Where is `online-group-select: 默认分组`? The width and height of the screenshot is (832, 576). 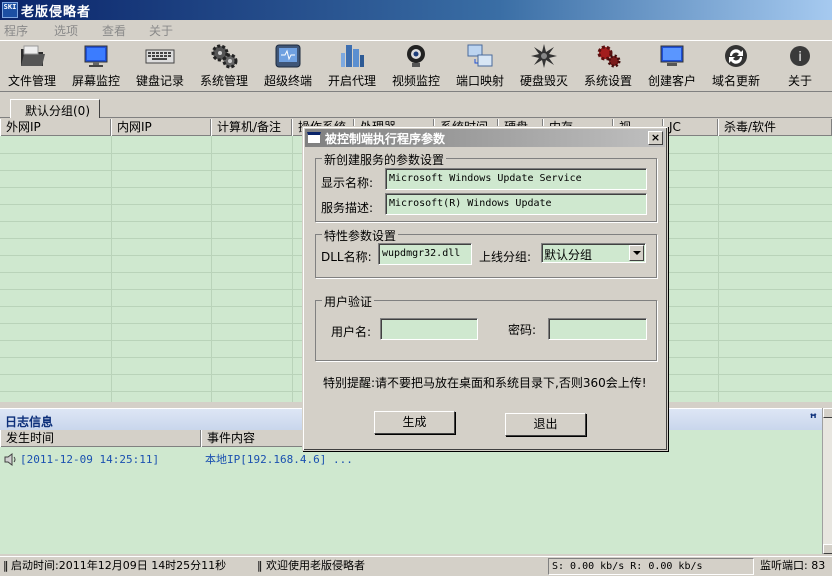
online-group-select: 默认分组 is located at coordinates (593, 253).